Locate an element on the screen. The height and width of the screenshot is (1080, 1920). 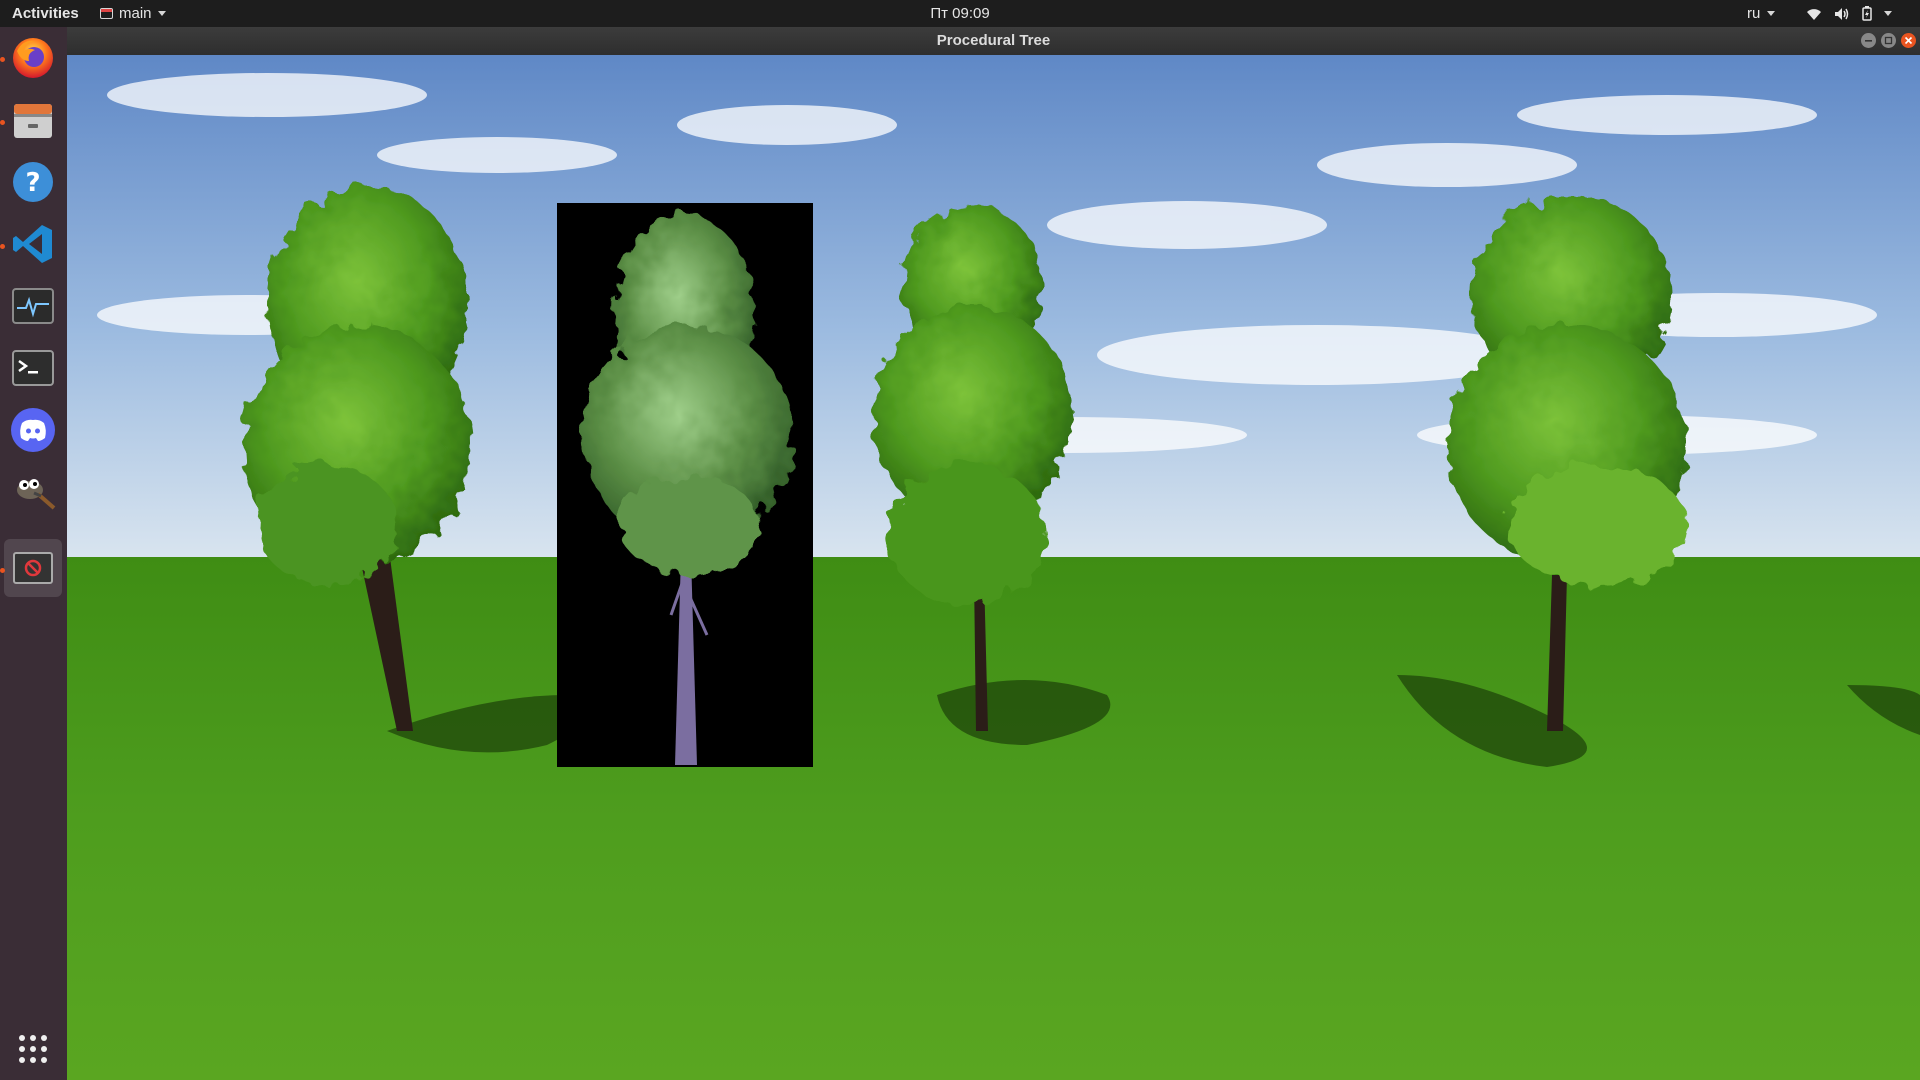
dock-item-files is located at coordinates (33, 120).